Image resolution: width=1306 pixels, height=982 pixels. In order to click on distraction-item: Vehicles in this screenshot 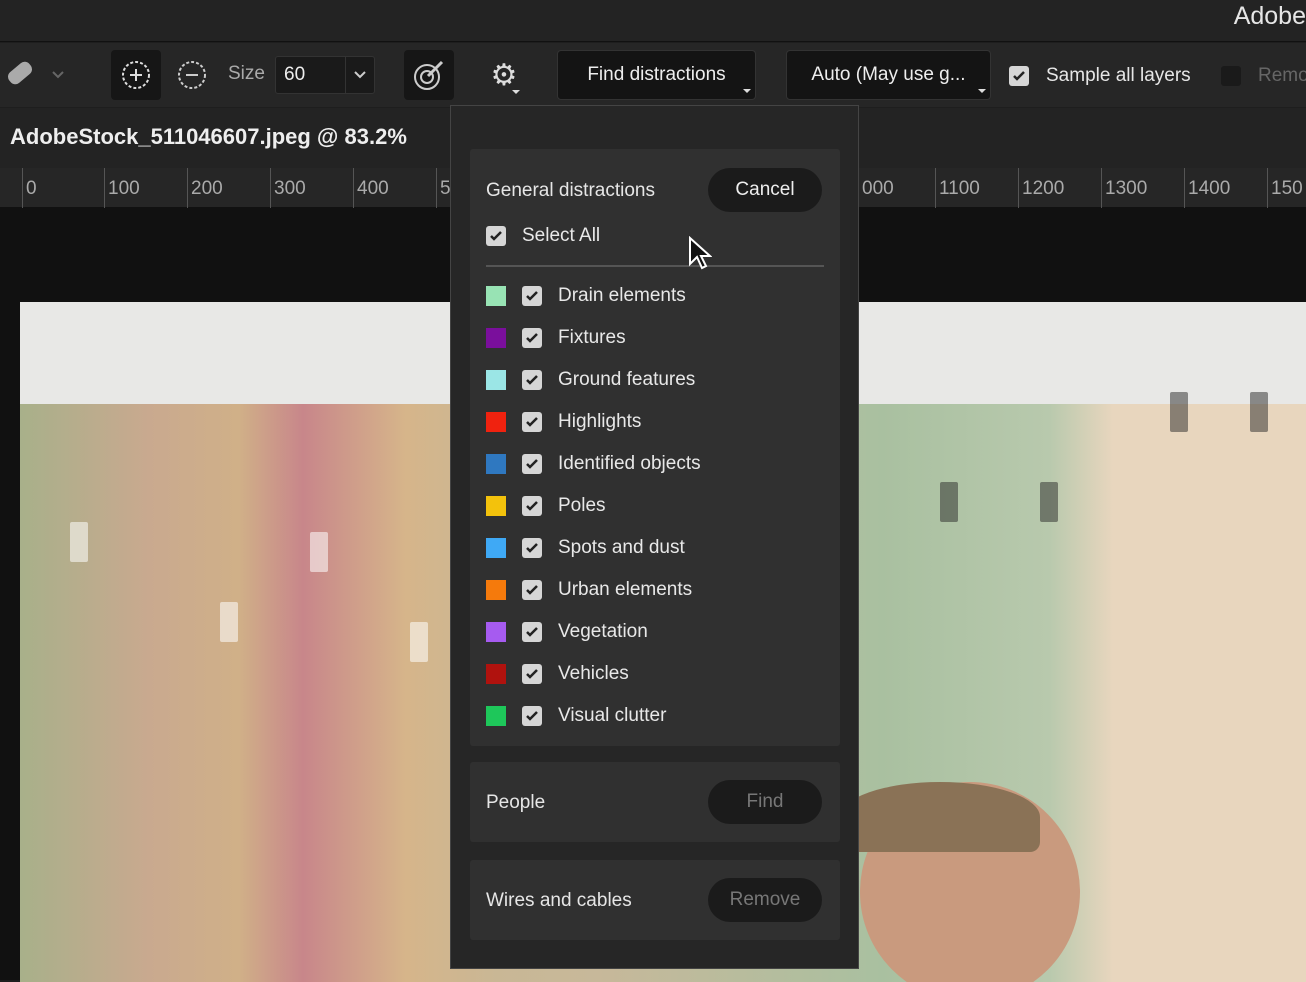, I will do `click(557, 674)`.